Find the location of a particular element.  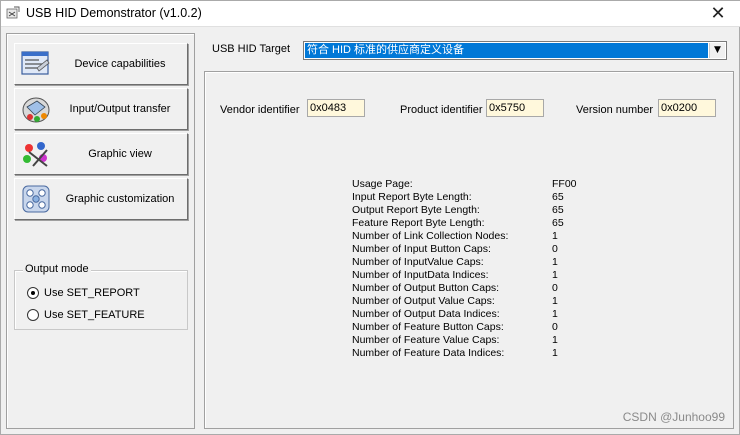

output-mode-title: Output mode is located at coordinates (57, 269).